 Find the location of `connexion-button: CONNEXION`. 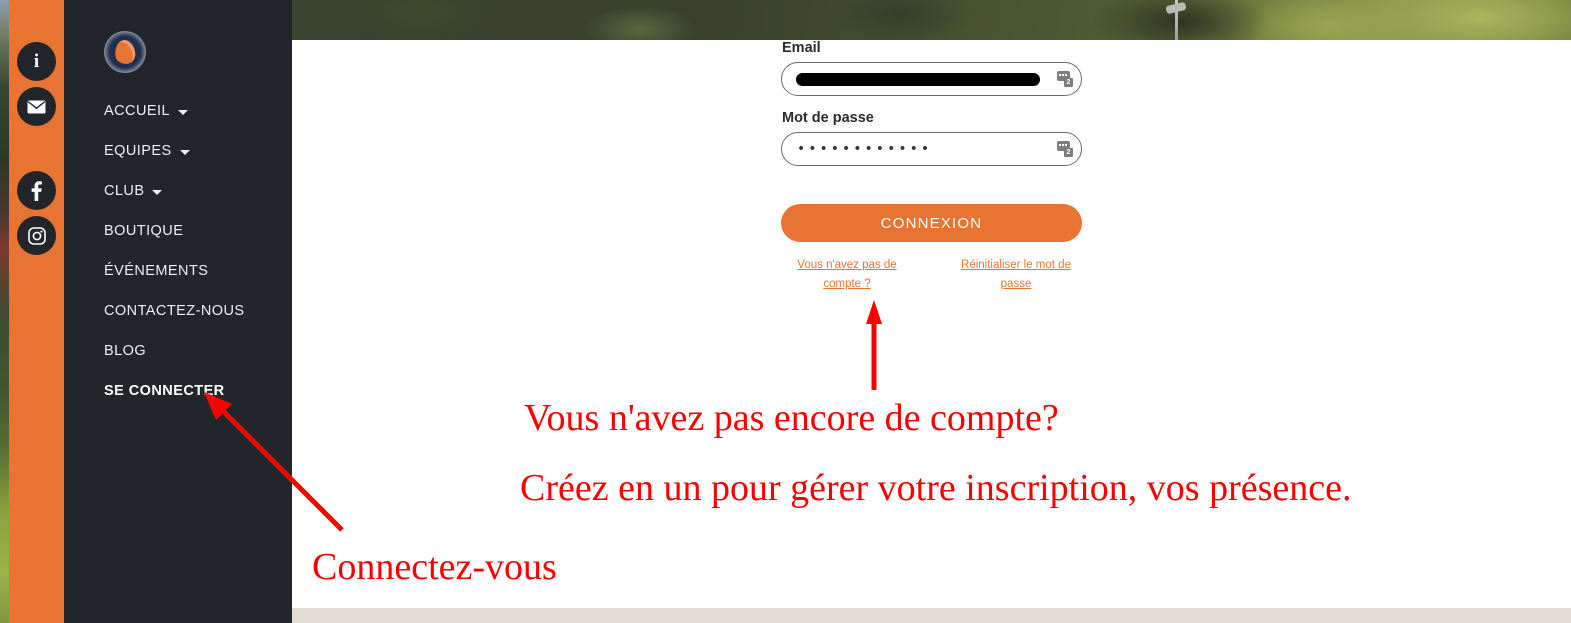

connexion-button: CONNEXION is located at coordinates (931, 223).